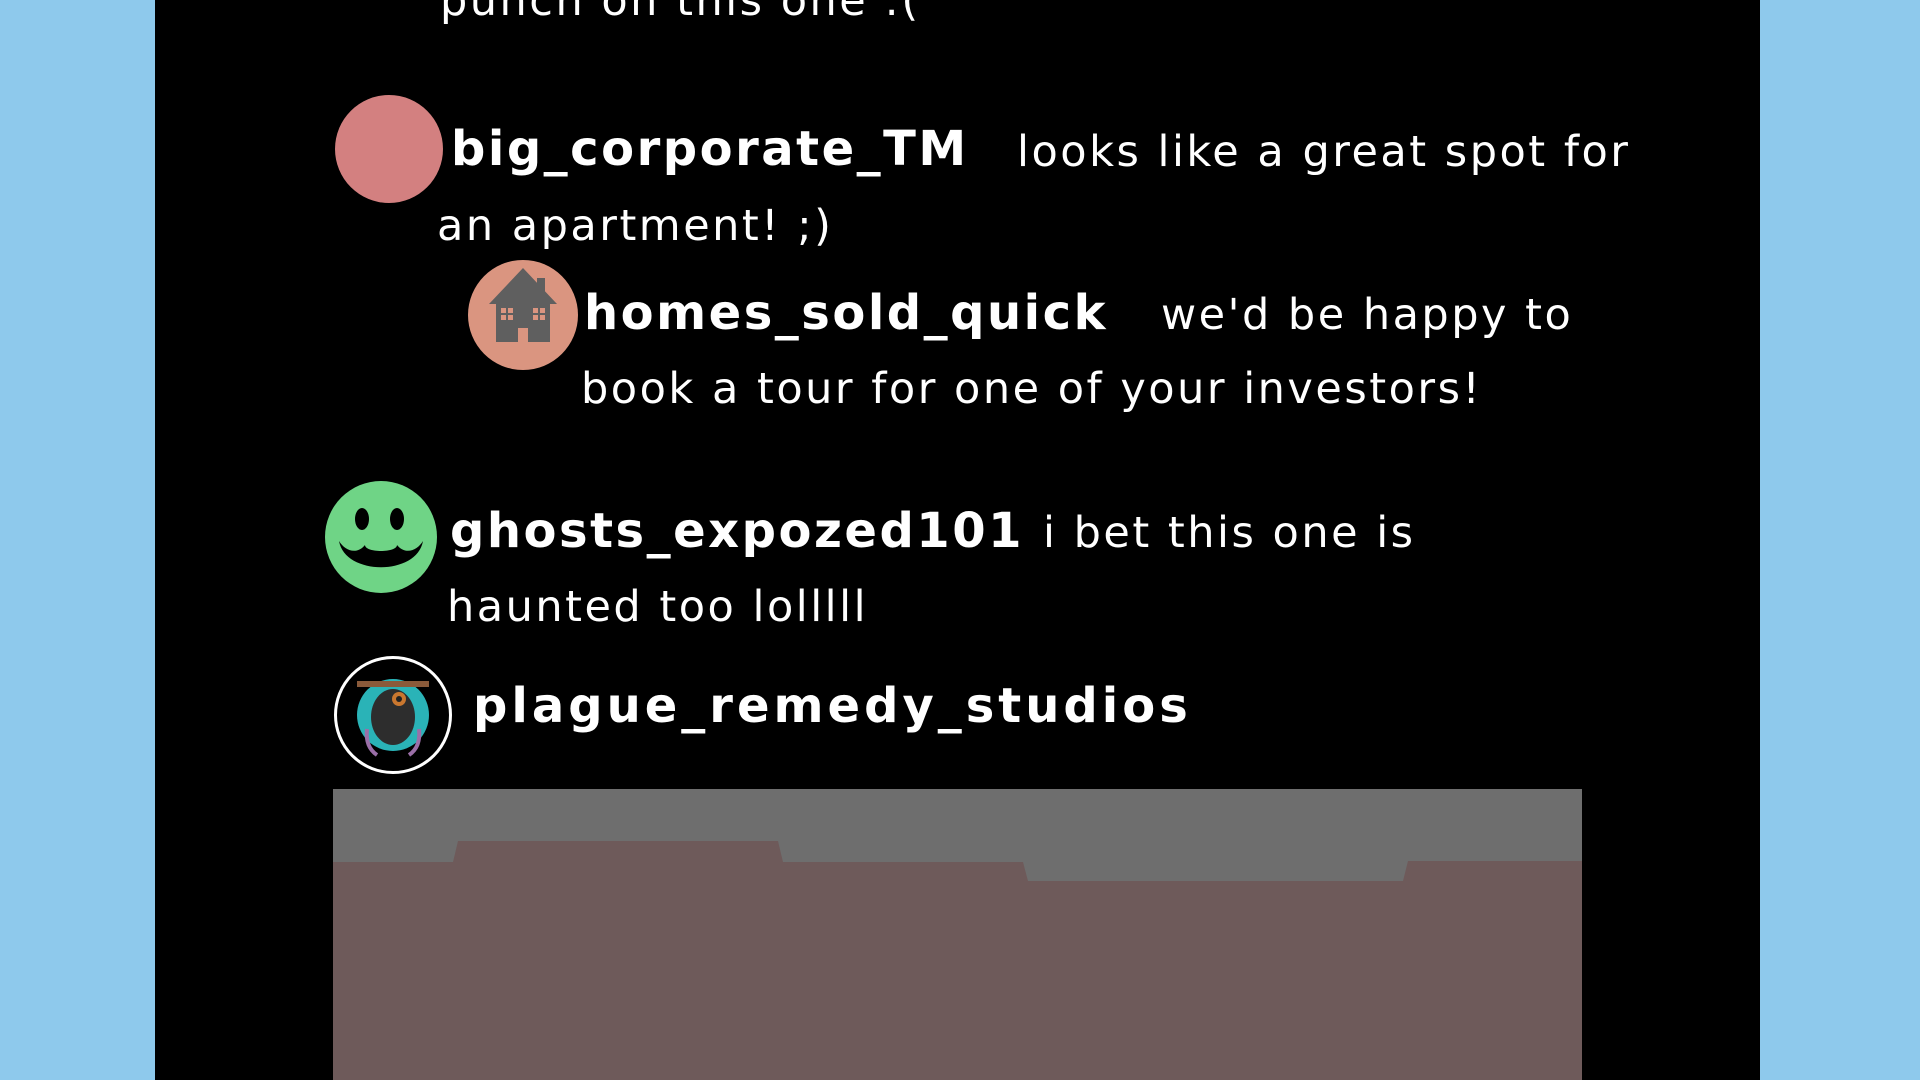 This screenshot has width=1920, height=1080. I want to click on avatar-big-corporate, so click(389, 149).